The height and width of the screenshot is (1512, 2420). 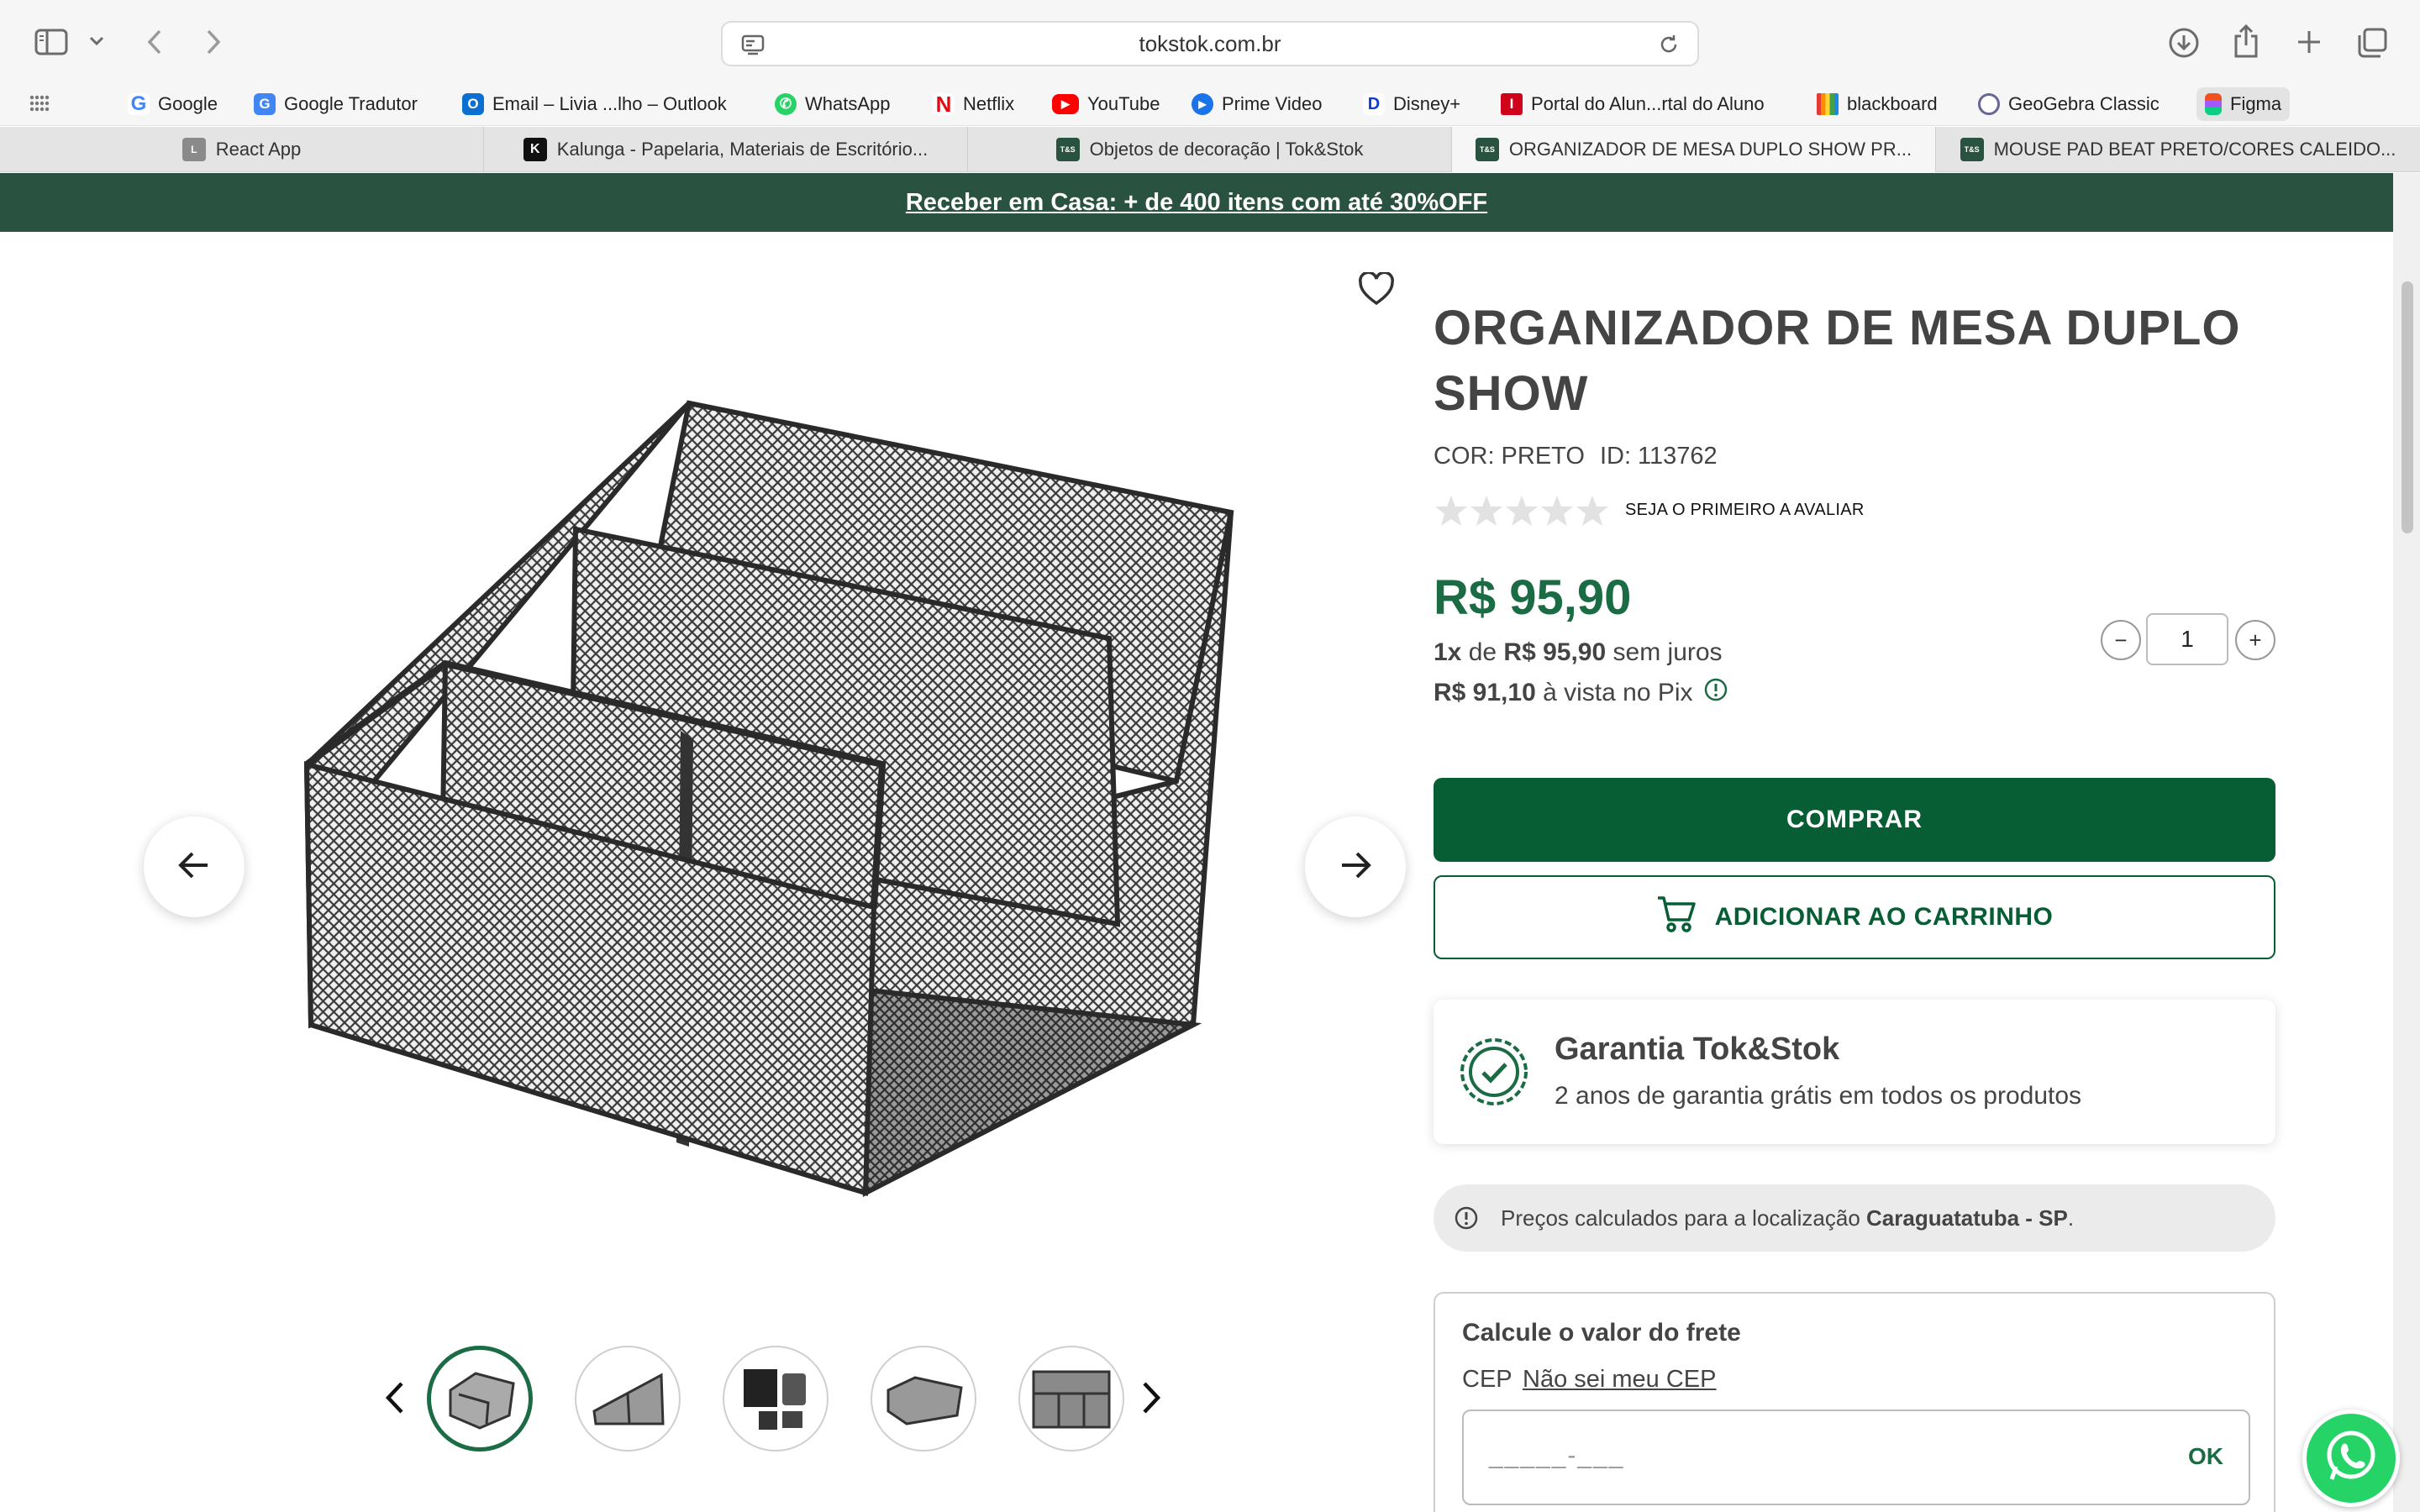 What do you see at coordinates (2187, 639) in the screenshot?
I see `quantity-input: 1` at bounding box center [2187, 639].